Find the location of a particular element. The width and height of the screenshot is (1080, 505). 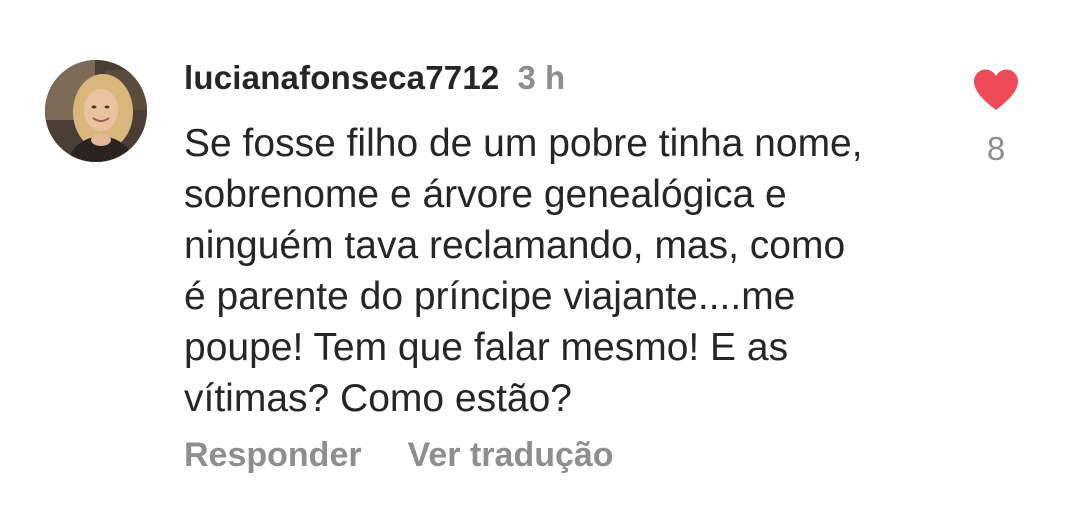

avatar-photo is located at coordinates (96, 111).